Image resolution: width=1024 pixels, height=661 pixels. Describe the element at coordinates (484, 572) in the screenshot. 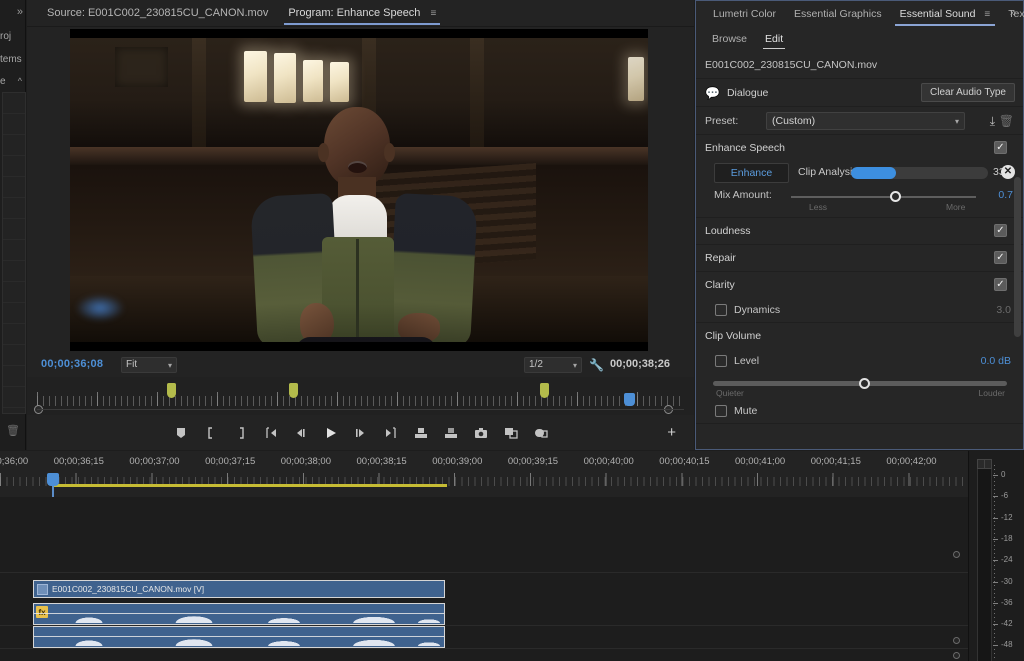

I see `track-divider` at that location.